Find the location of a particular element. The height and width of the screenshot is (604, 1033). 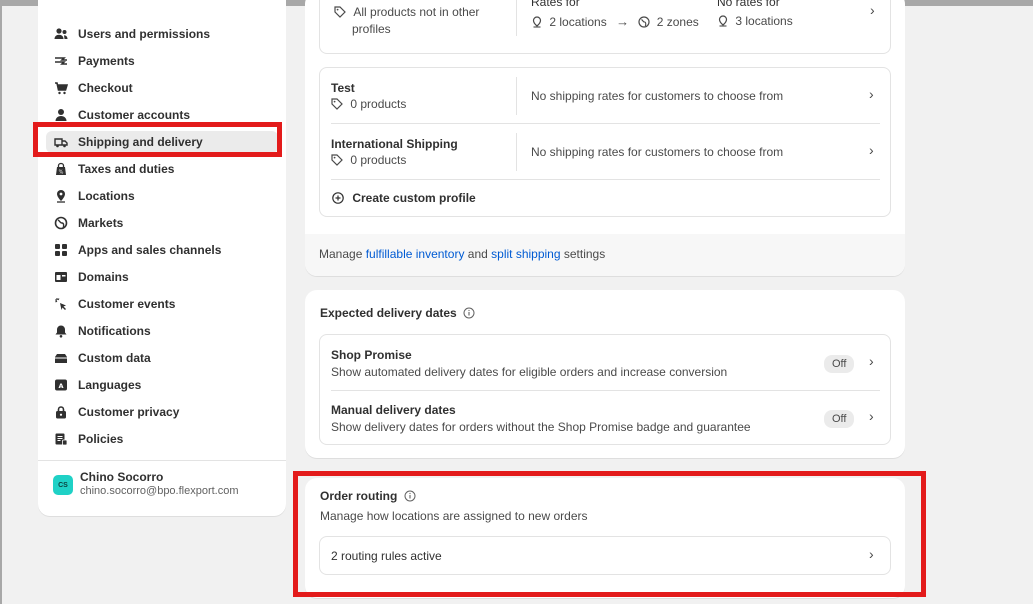

location-pin-icon is located at coordinates (537, 22).